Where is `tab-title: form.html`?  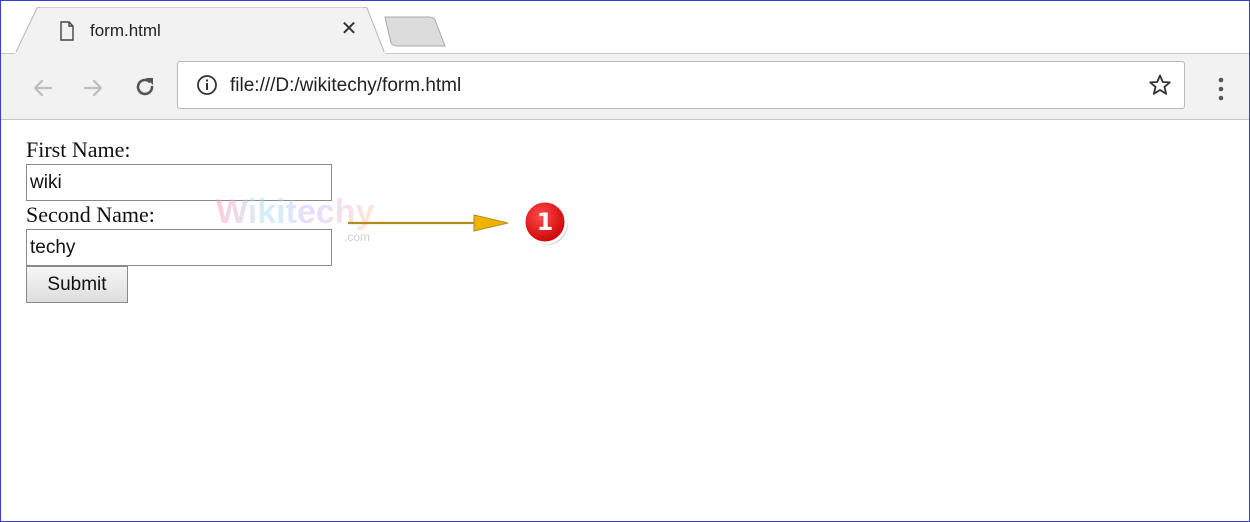
tab-title: form.html is located at coordinates (125, 30).